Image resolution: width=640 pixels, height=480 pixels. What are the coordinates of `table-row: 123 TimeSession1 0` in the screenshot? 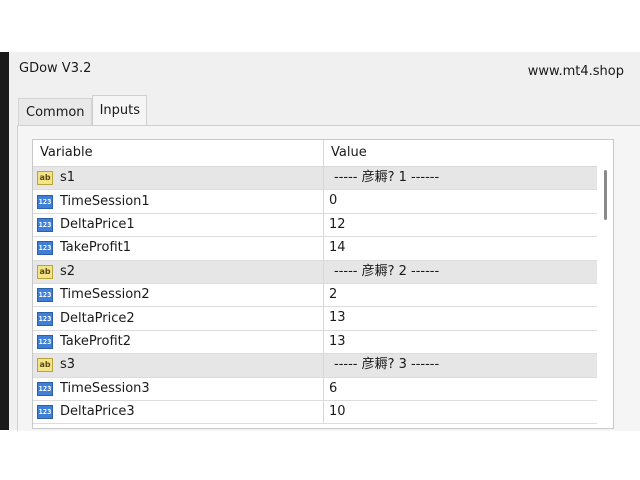 It's located at (323, 202).